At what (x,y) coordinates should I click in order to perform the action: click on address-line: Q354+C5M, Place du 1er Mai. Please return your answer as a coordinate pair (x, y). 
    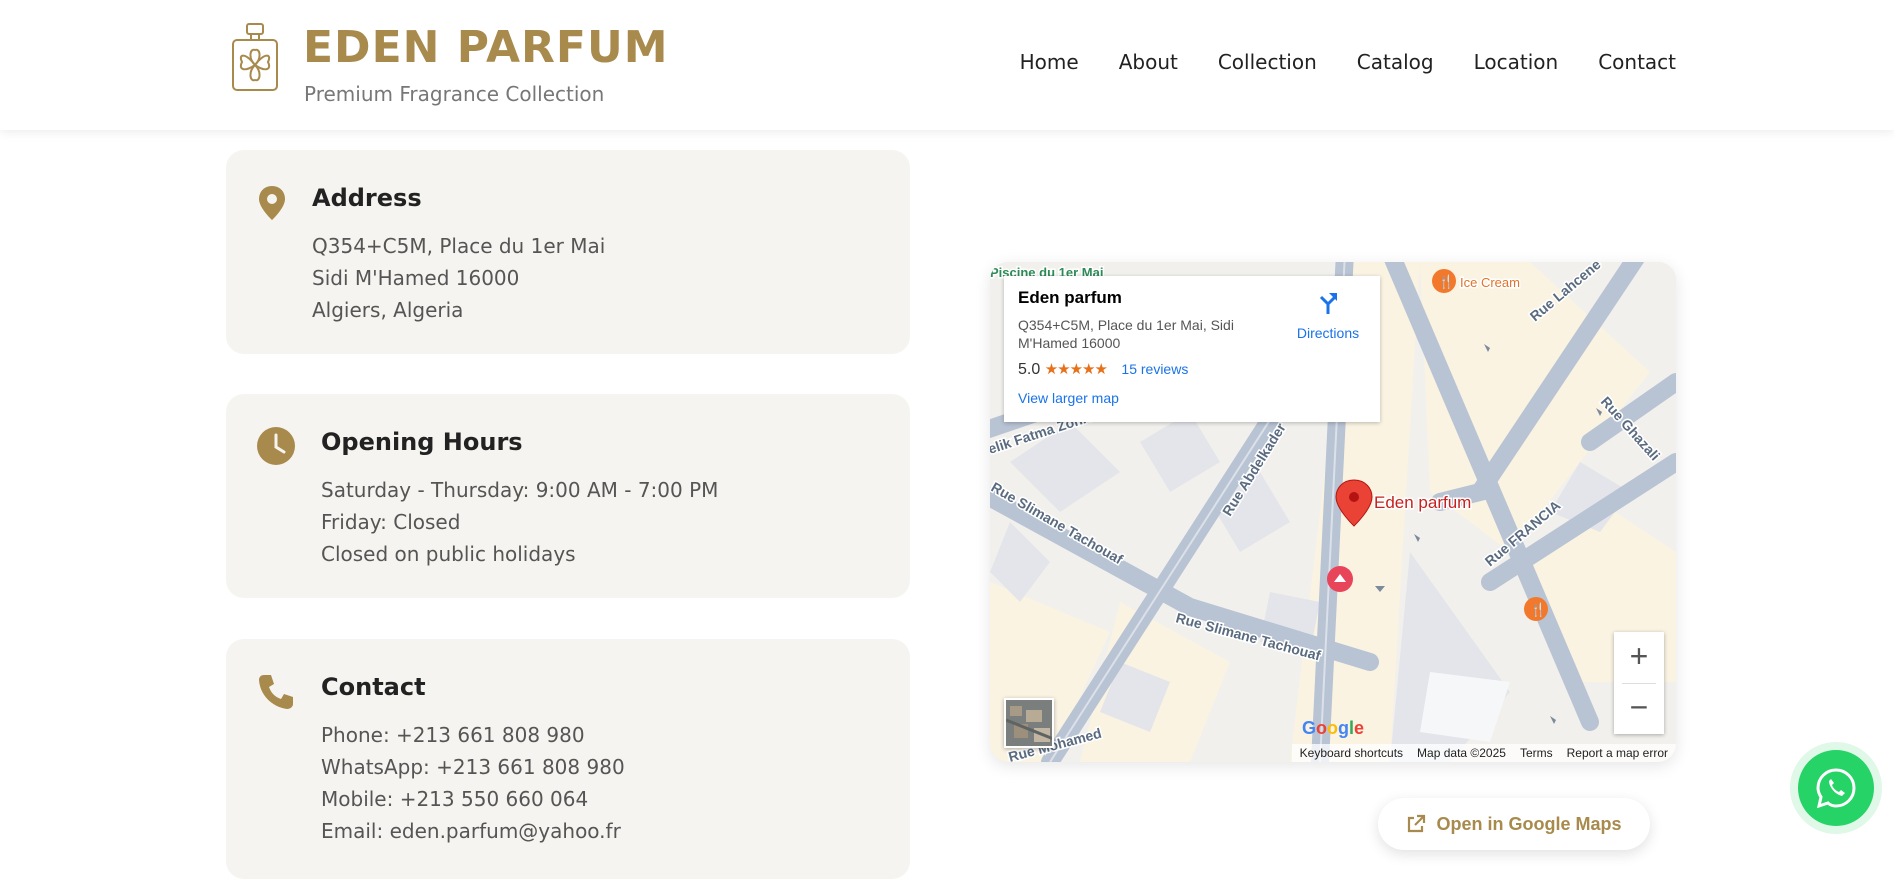
    Looking at the image, I should click on (459, 246).